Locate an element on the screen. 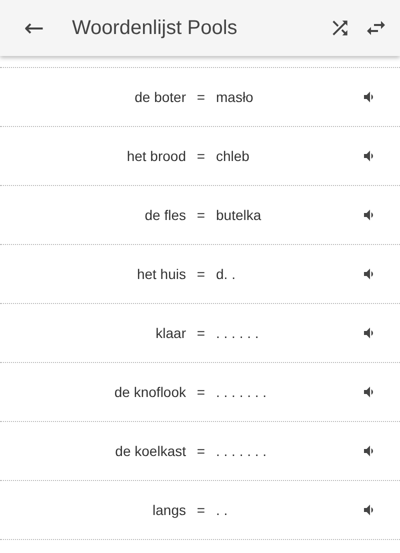  polish-word: d. . is located at coordinates (226, 274).